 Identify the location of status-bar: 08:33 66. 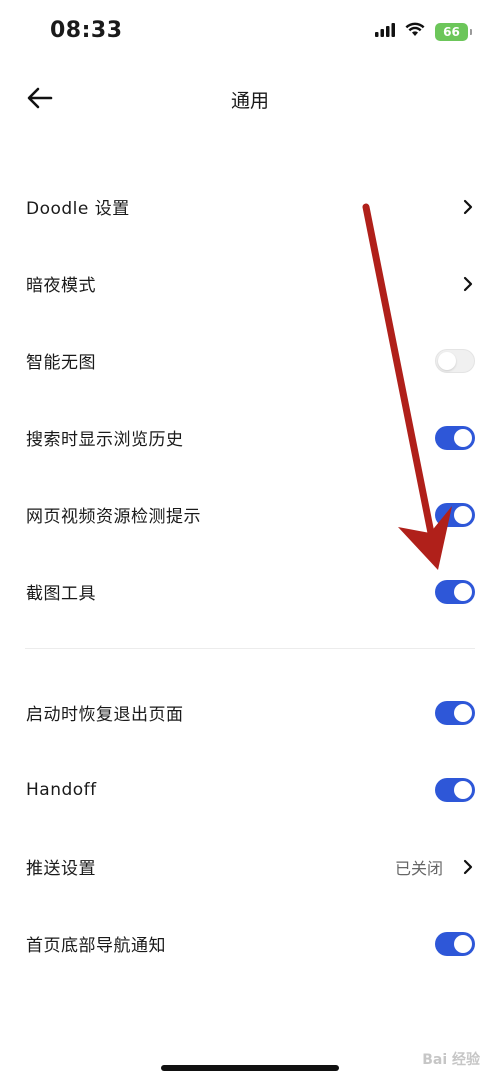
(250, 33).